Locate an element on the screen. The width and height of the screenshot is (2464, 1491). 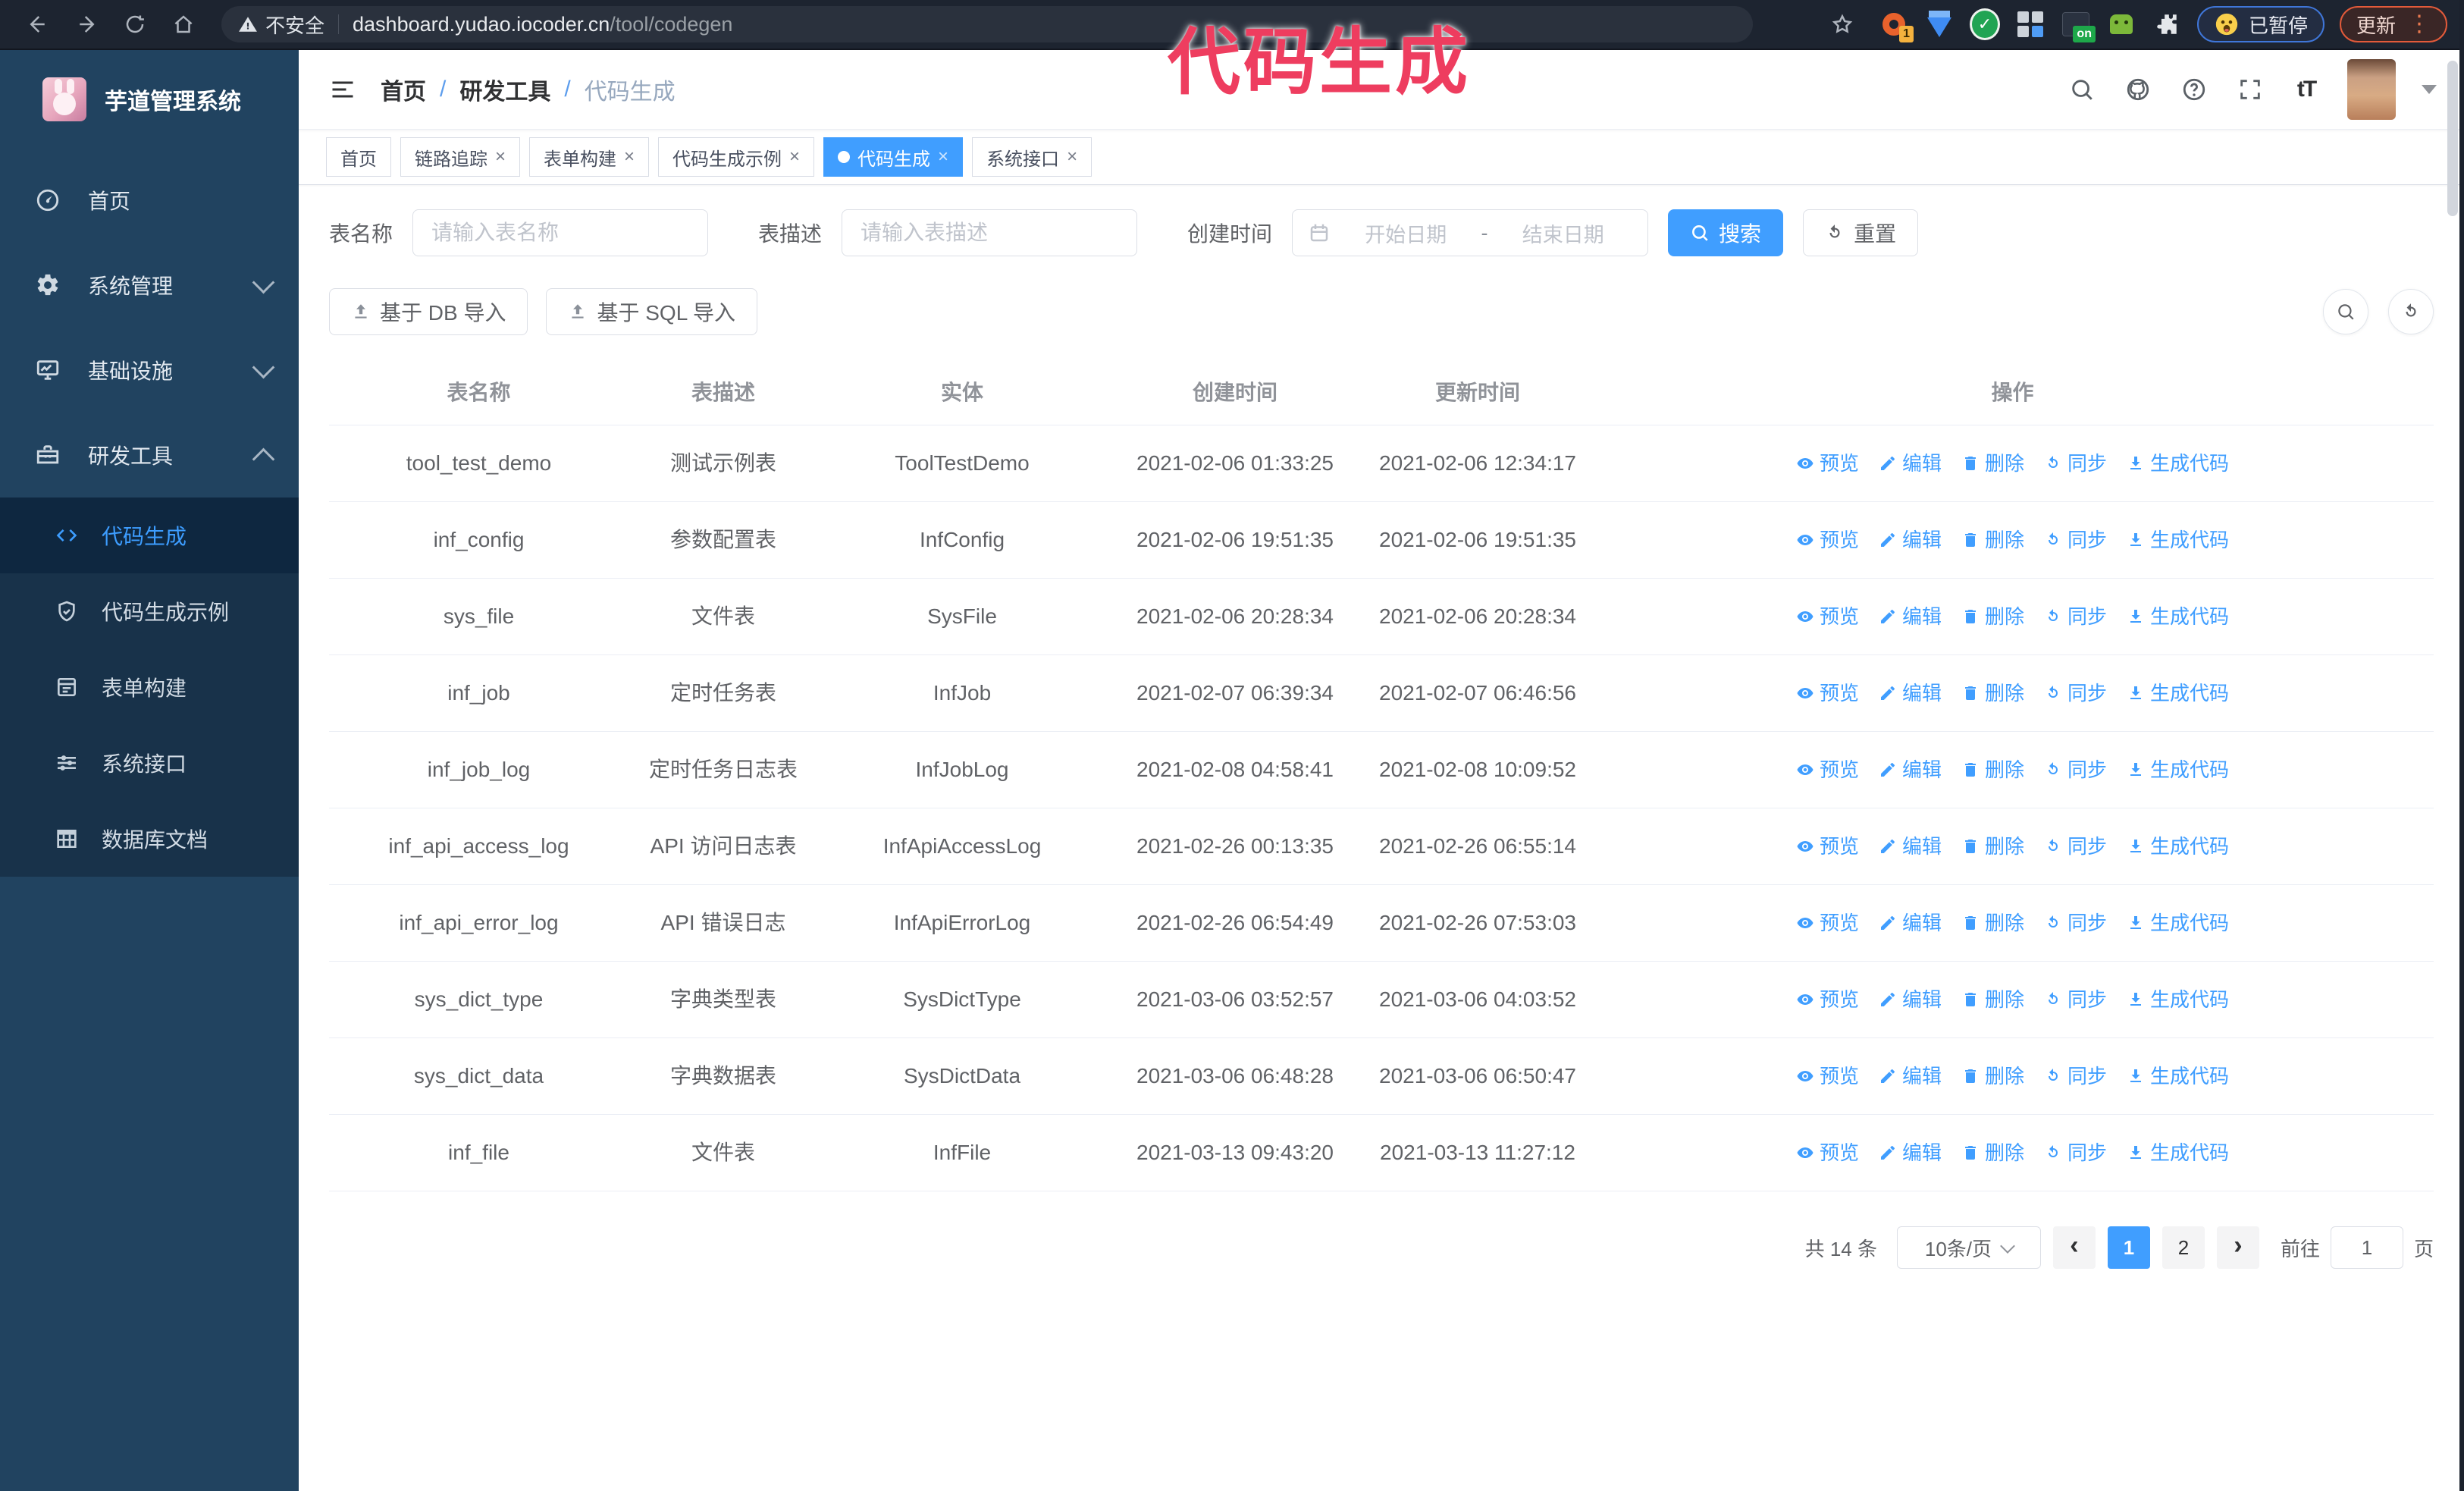
extensions-puzzle-icon is located at coordinates (2167, 24).